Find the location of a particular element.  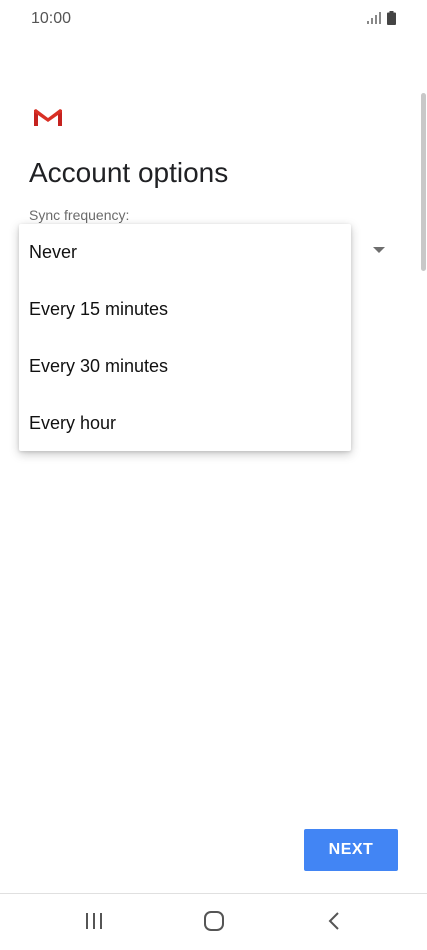

nav-bar is located at coordinates (213, 922).